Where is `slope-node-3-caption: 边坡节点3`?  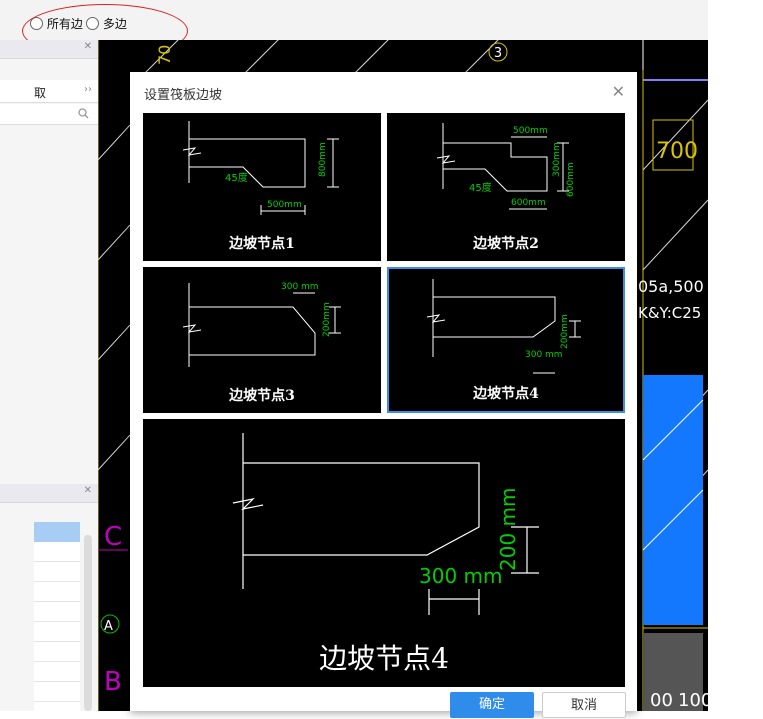
slope-node-3-caption: 边坡节点3 is located at coordinates (262, 396).